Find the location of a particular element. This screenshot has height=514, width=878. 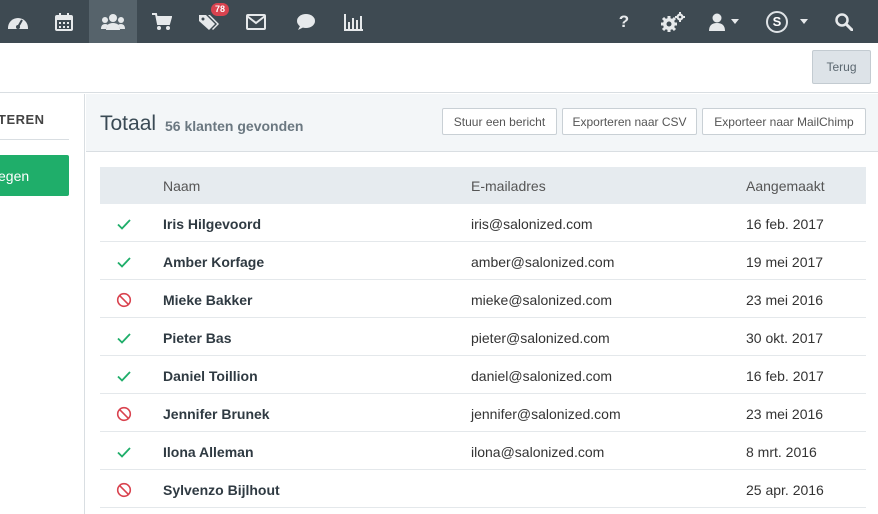

nav-tags: 78 is located at coordinates (209, 21).